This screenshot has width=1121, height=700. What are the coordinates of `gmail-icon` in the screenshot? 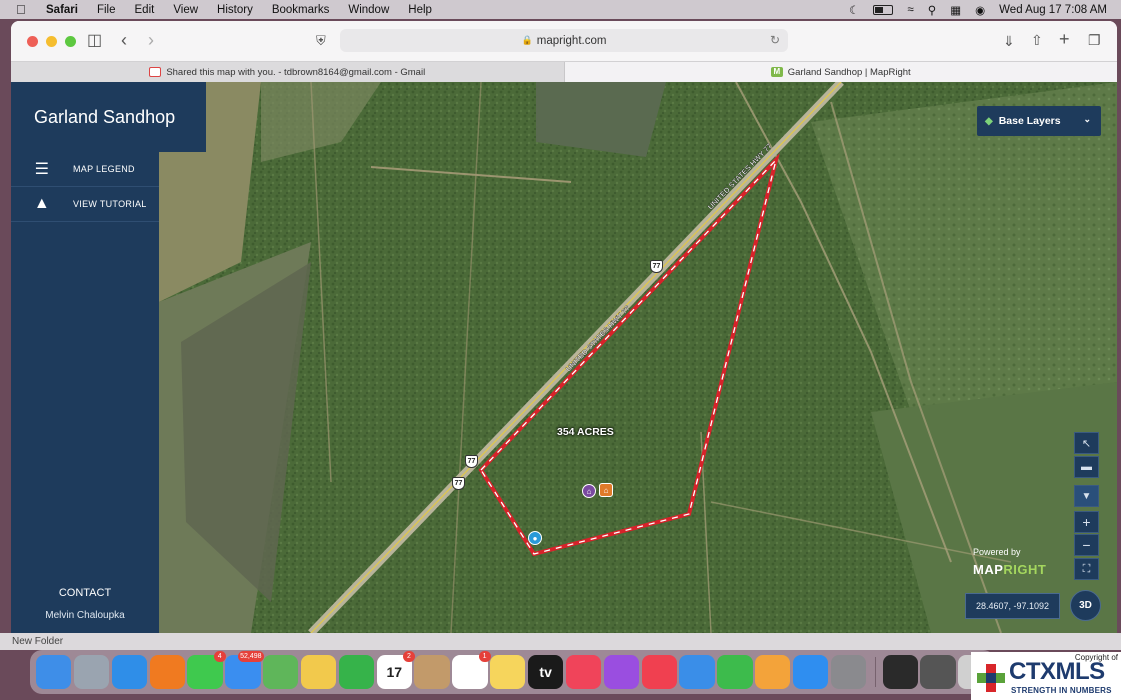 It's located at (155, 72).